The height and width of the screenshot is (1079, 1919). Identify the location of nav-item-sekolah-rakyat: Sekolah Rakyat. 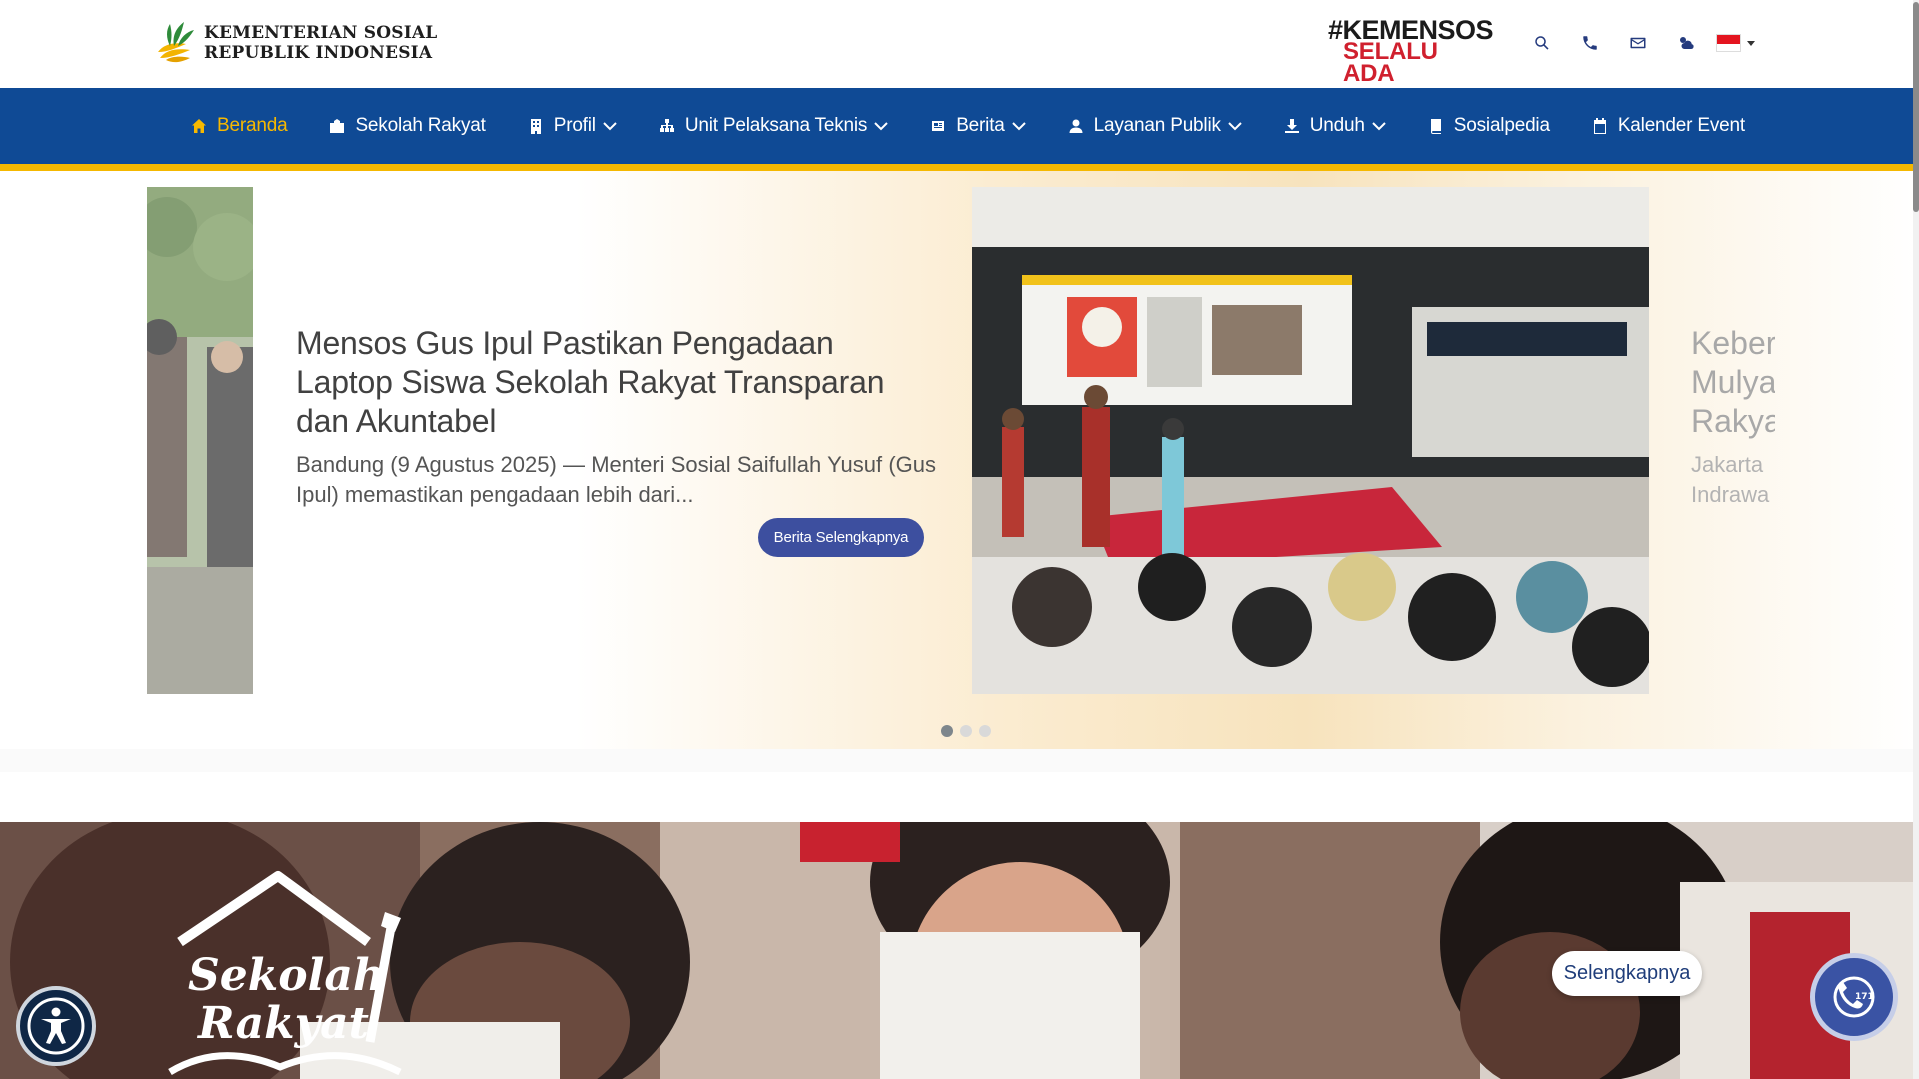
(407, 126).